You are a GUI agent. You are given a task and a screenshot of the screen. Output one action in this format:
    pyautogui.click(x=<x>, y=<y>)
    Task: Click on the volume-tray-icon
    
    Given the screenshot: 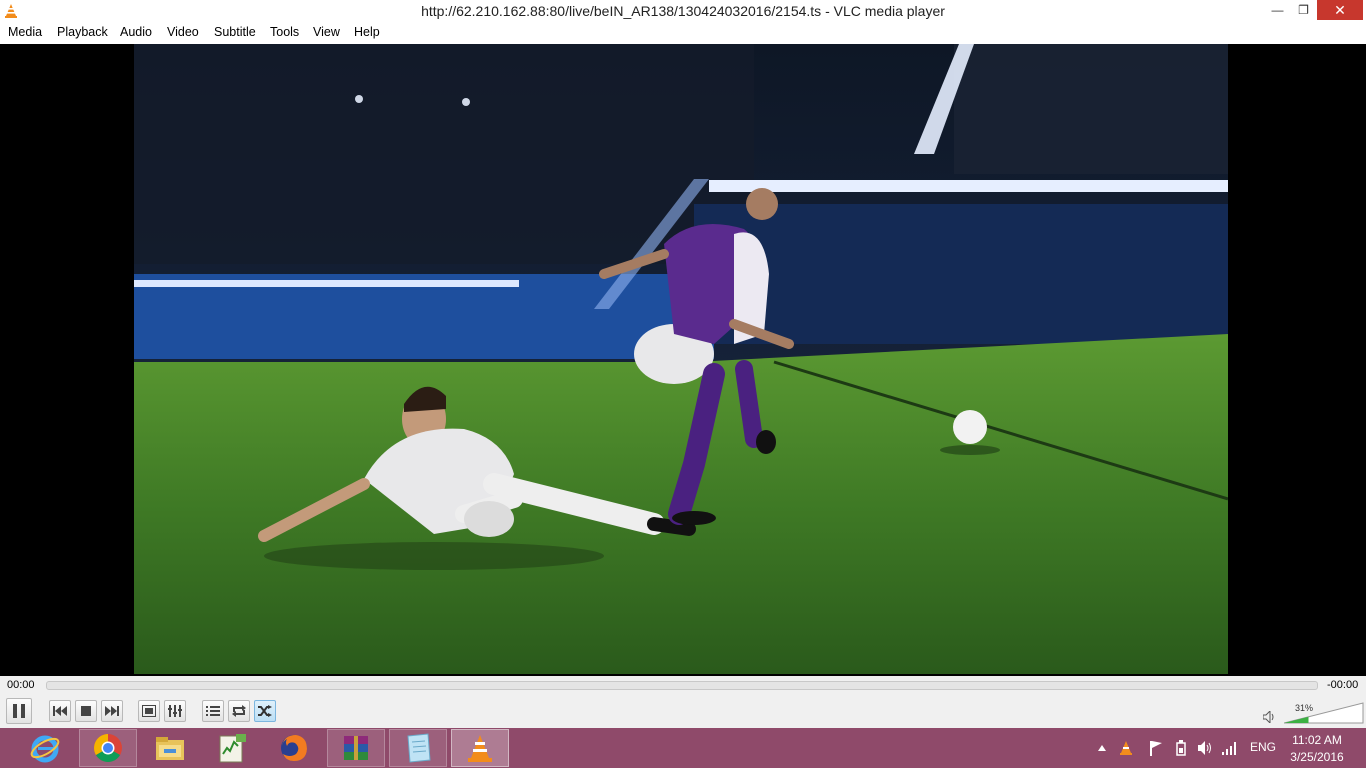 What is the action you would take?
    pyautogui.click(x=1205, y=748)
    